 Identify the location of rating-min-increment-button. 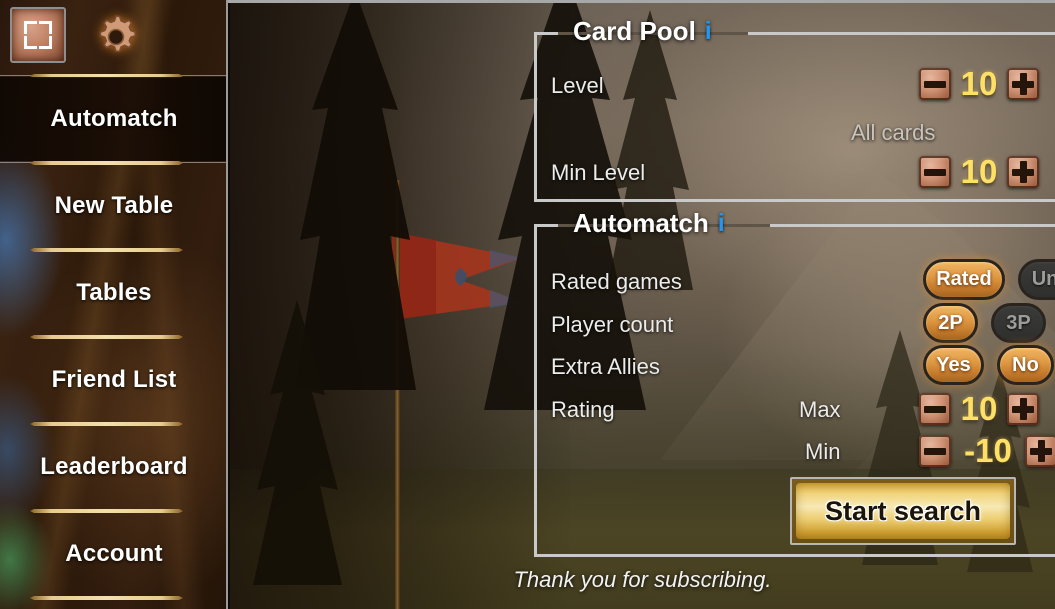
(1040, 451).